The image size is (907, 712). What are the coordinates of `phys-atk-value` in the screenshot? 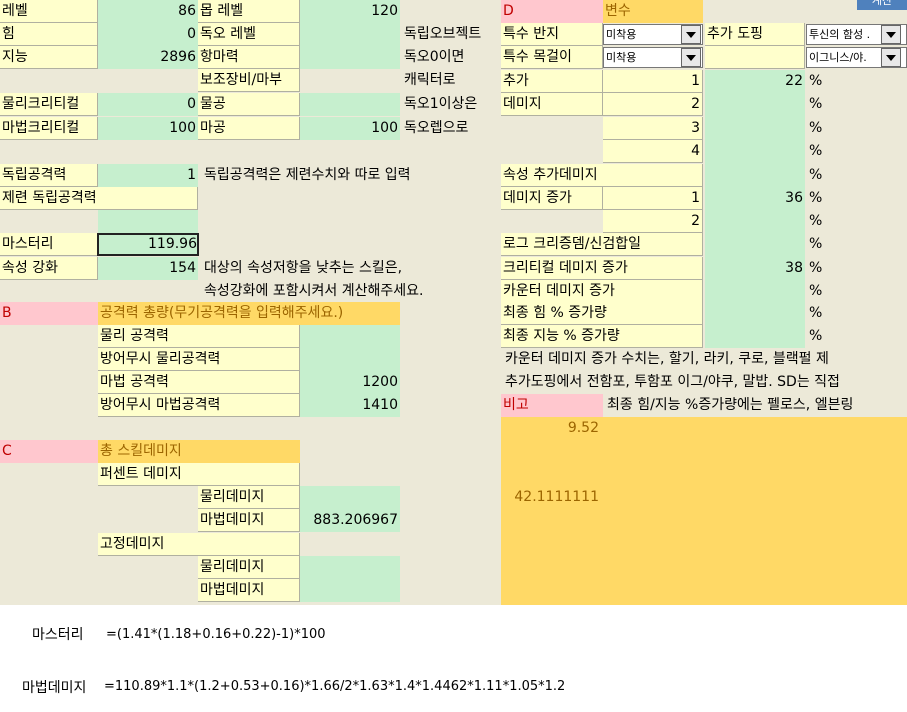 It's located at (350, 104).